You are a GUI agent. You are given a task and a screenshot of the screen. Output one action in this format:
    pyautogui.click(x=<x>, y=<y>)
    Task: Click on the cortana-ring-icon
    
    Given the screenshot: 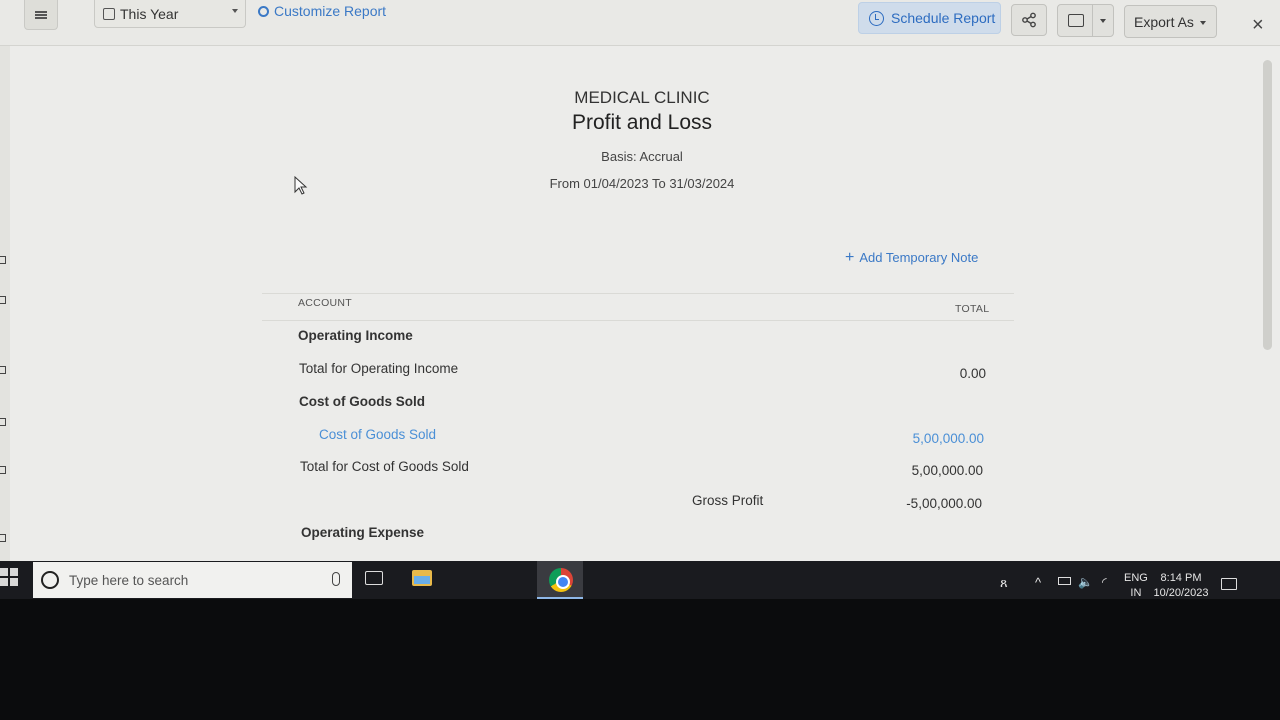 What is the action you would take?
    pyautogui.click(x=50, y=580)
    